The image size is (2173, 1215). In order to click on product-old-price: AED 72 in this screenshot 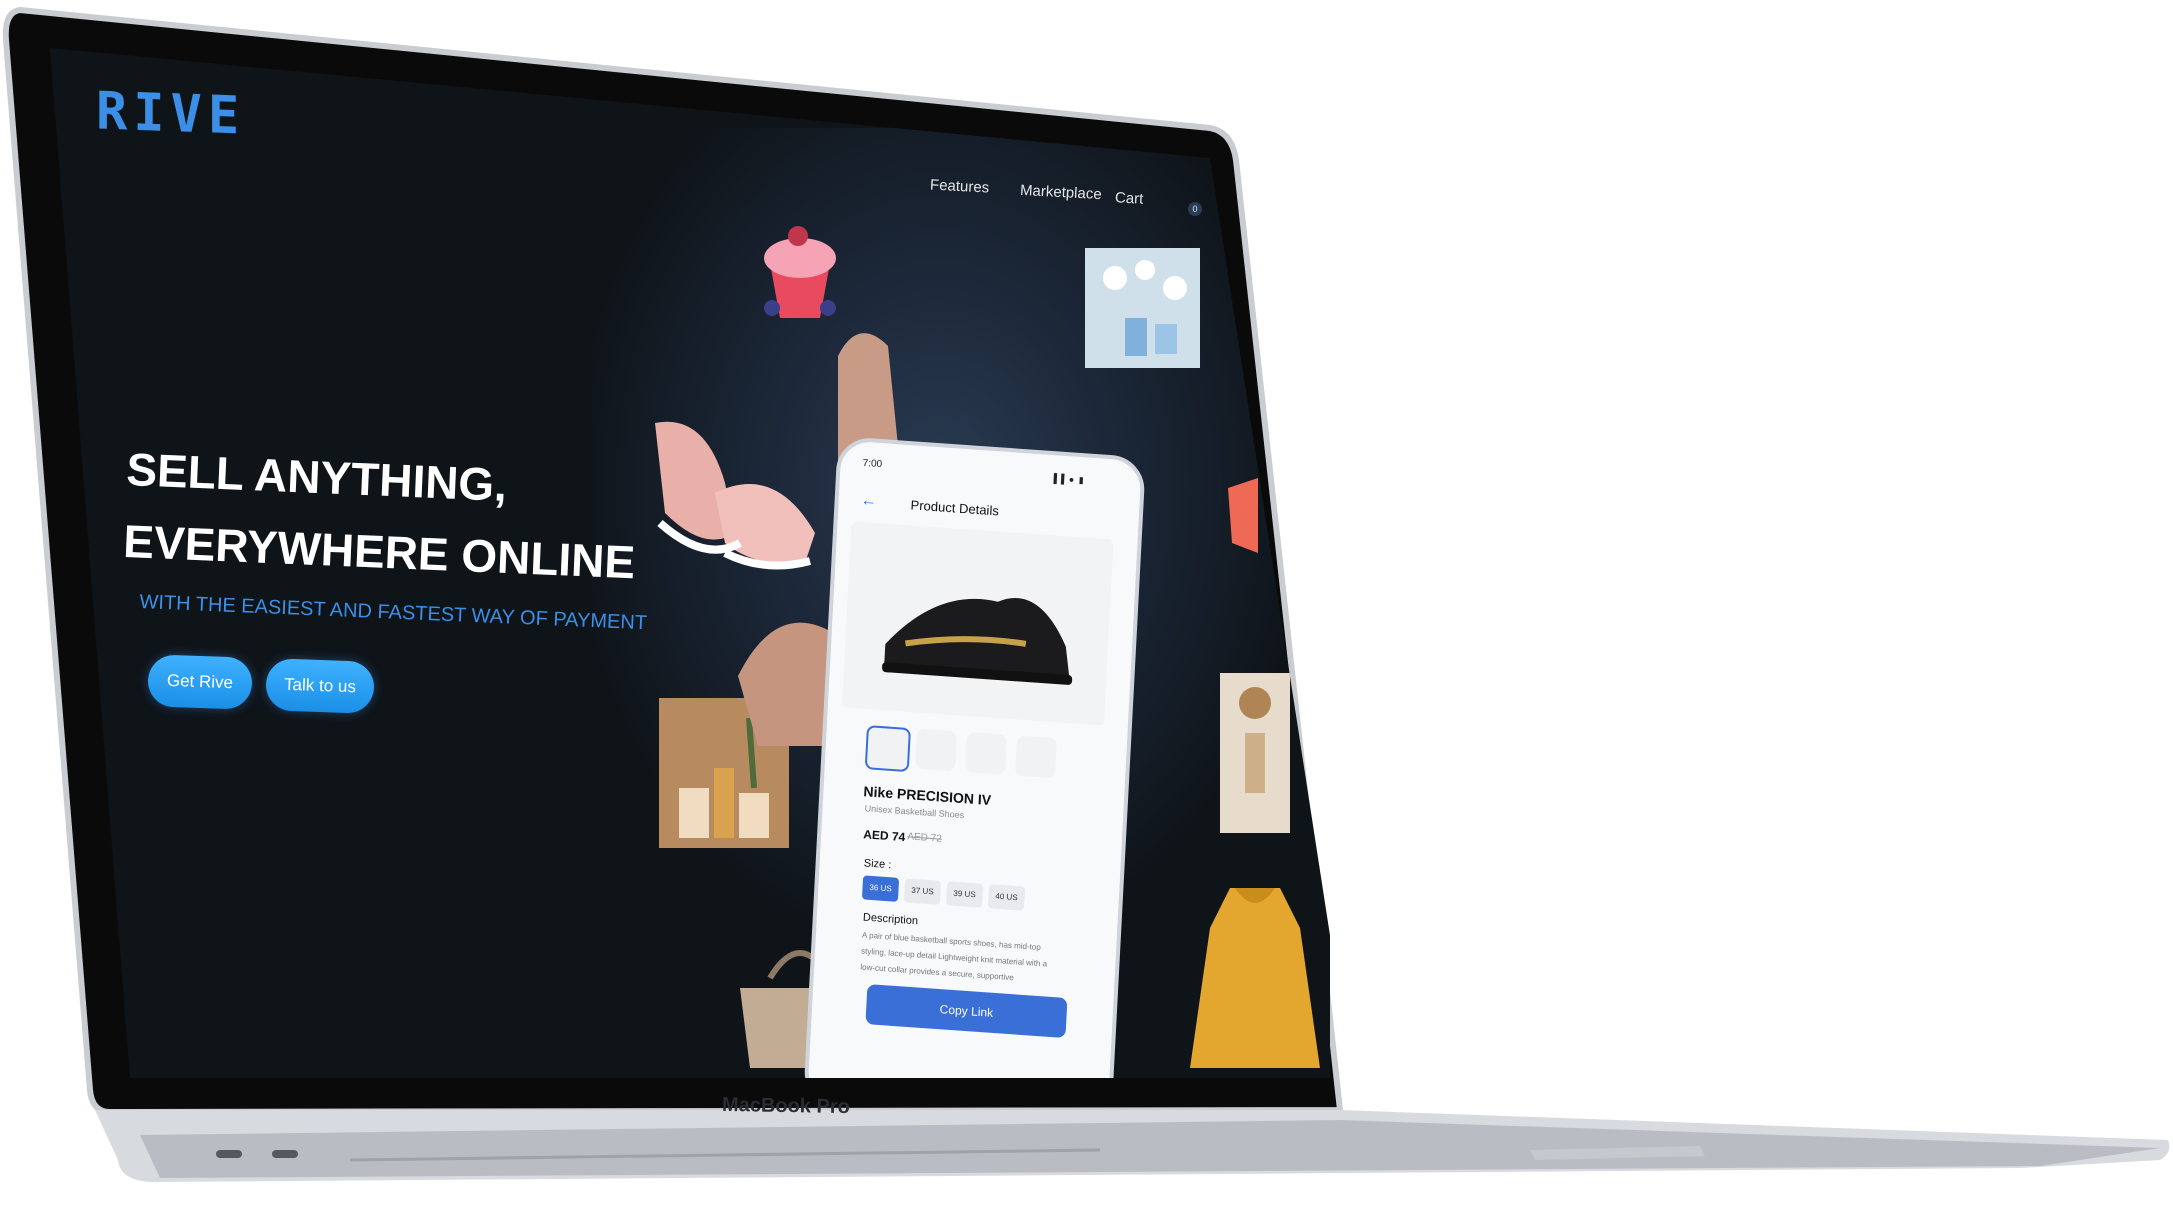, I will do `click(925, 838)`.